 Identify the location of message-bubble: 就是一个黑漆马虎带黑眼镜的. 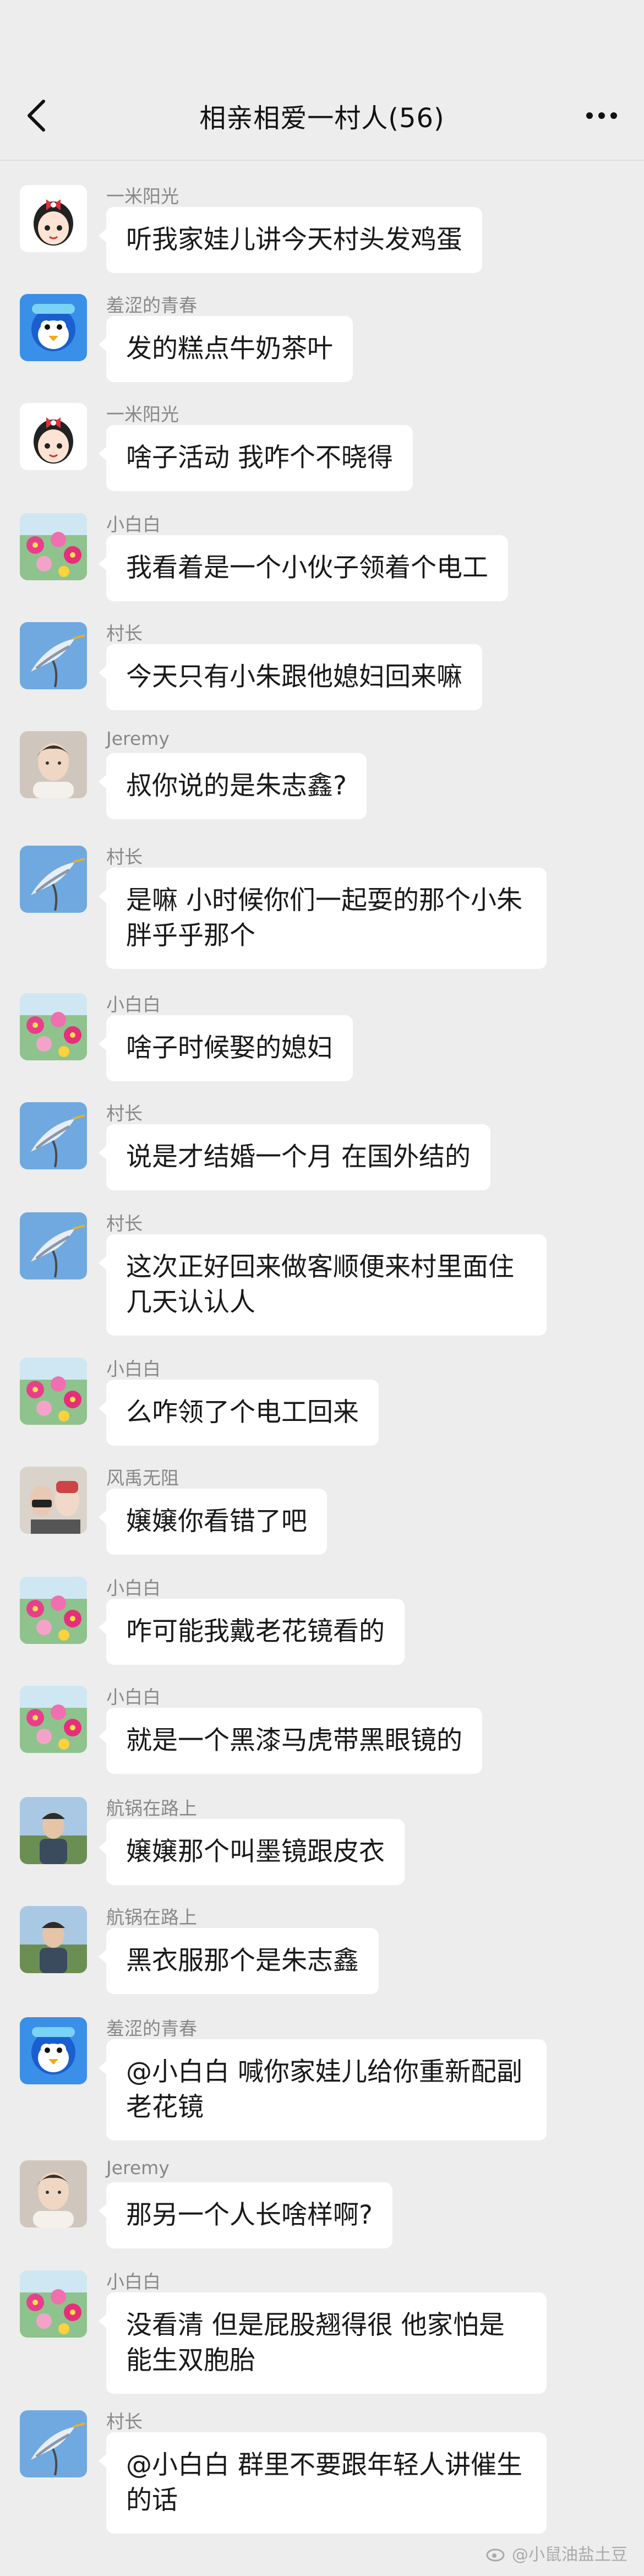
(290, 1741).